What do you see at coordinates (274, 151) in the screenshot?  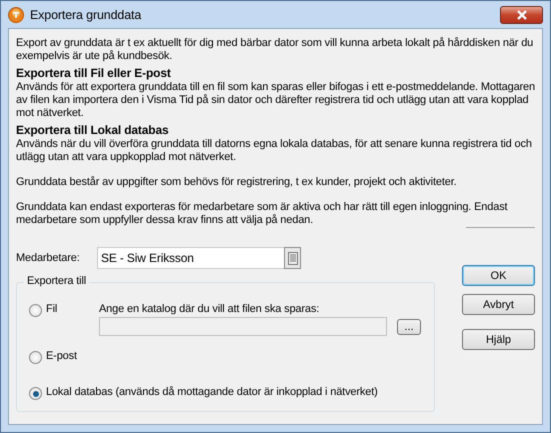 I see `description-text: Används när du vill överföra grunddata till datorns egna lokala databas, för att senare kunna registrera tid och utlägg utan att vara uppkopplad mot nätverket.` at bounding box center [274, 151].